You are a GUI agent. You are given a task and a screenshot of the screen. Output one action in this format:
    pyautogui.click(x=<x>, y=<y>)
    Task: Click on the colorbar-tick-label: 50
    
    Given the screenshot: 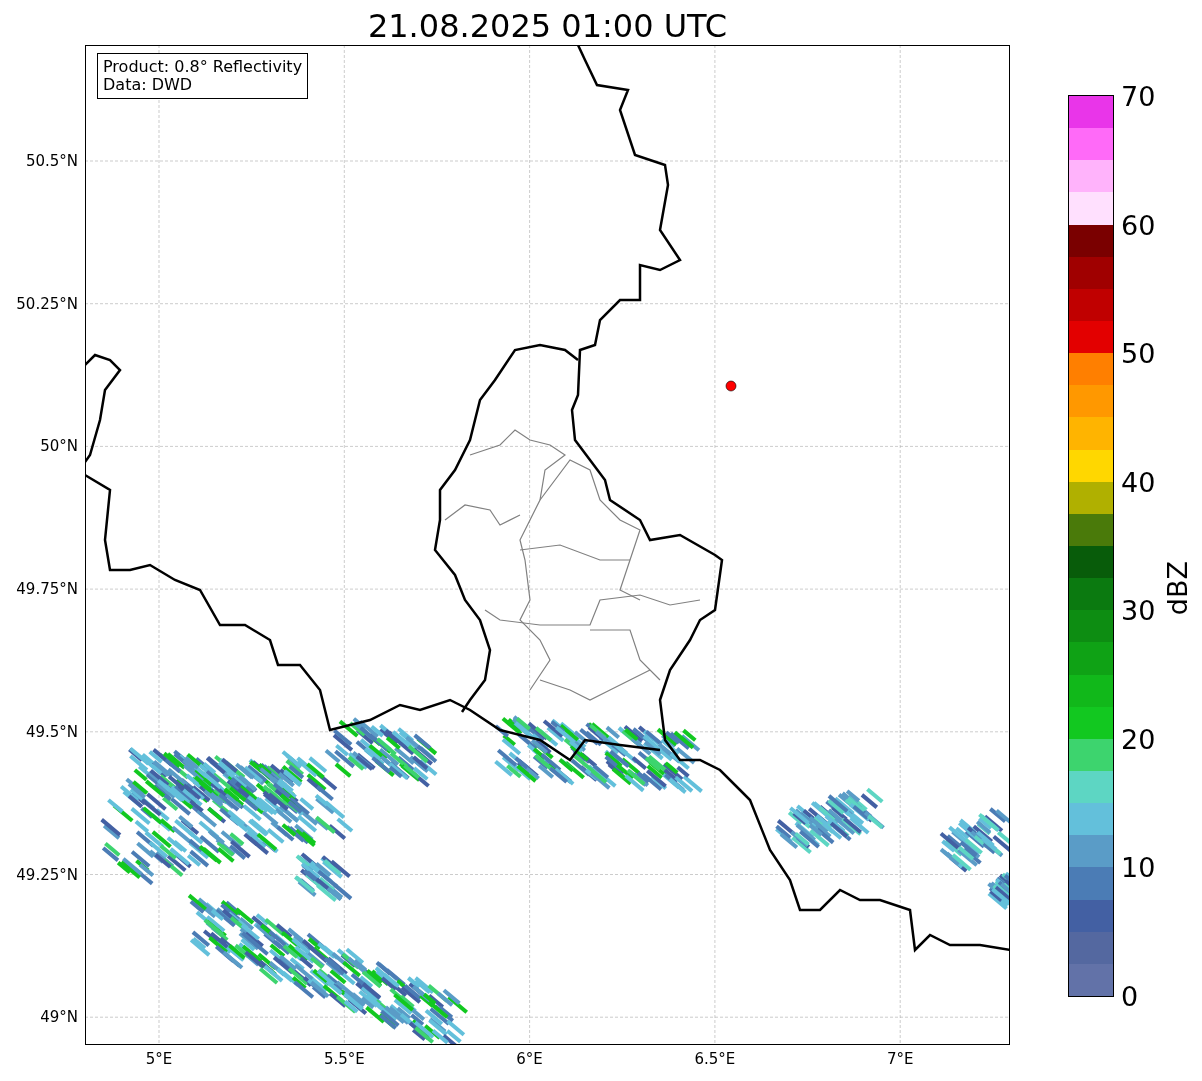 What is the action you would take?
    pyautogui.click(x=1138, y=353)
    